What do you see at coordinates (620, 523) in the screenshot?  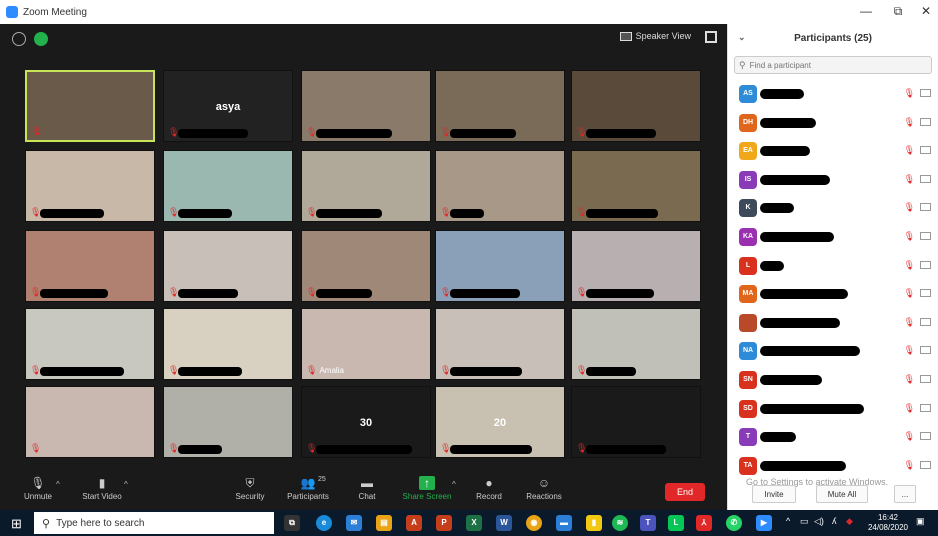 I see `spotify-icon: ≋` at bounding box center [620, 523].